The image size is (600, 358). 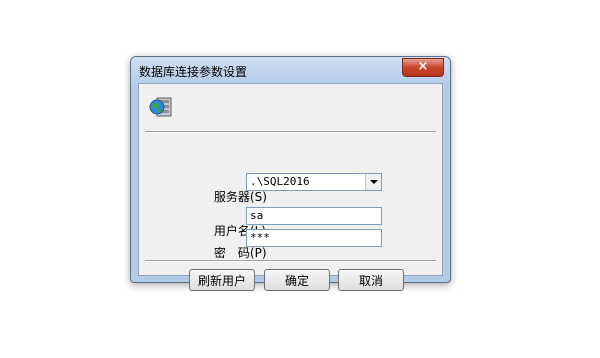 I want to click on username-field: sa, so click(x=314, y=216).